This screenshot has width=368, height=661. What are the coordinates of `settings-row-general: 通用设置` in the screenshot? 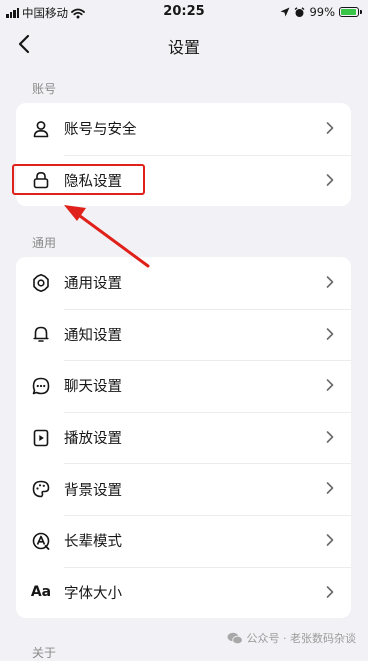 It's located at (183, 283).